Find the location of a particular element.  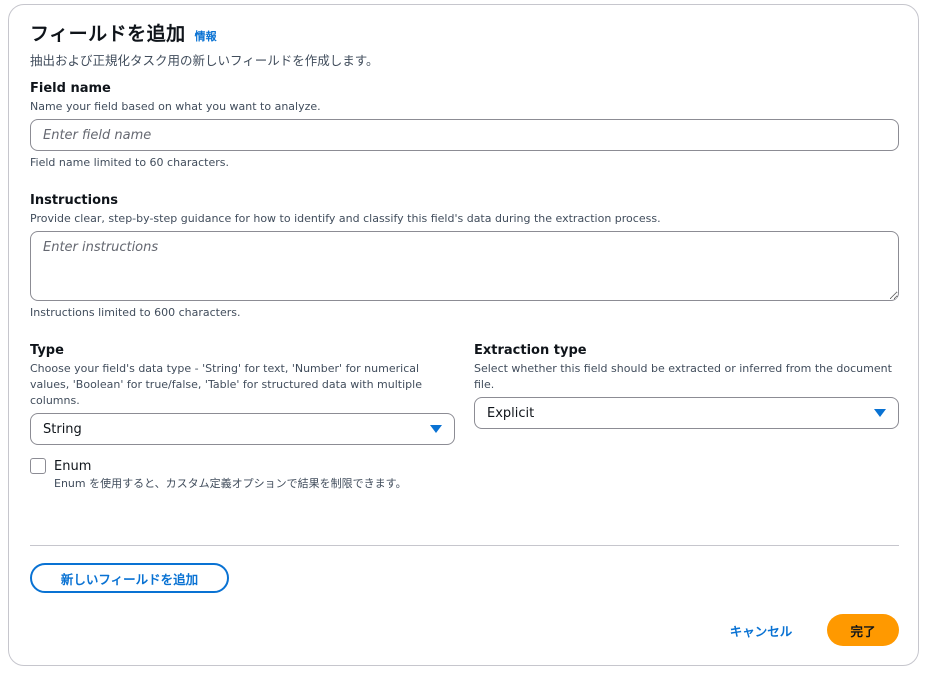

type-description-line: columns. is located at coordinates (55, 400).